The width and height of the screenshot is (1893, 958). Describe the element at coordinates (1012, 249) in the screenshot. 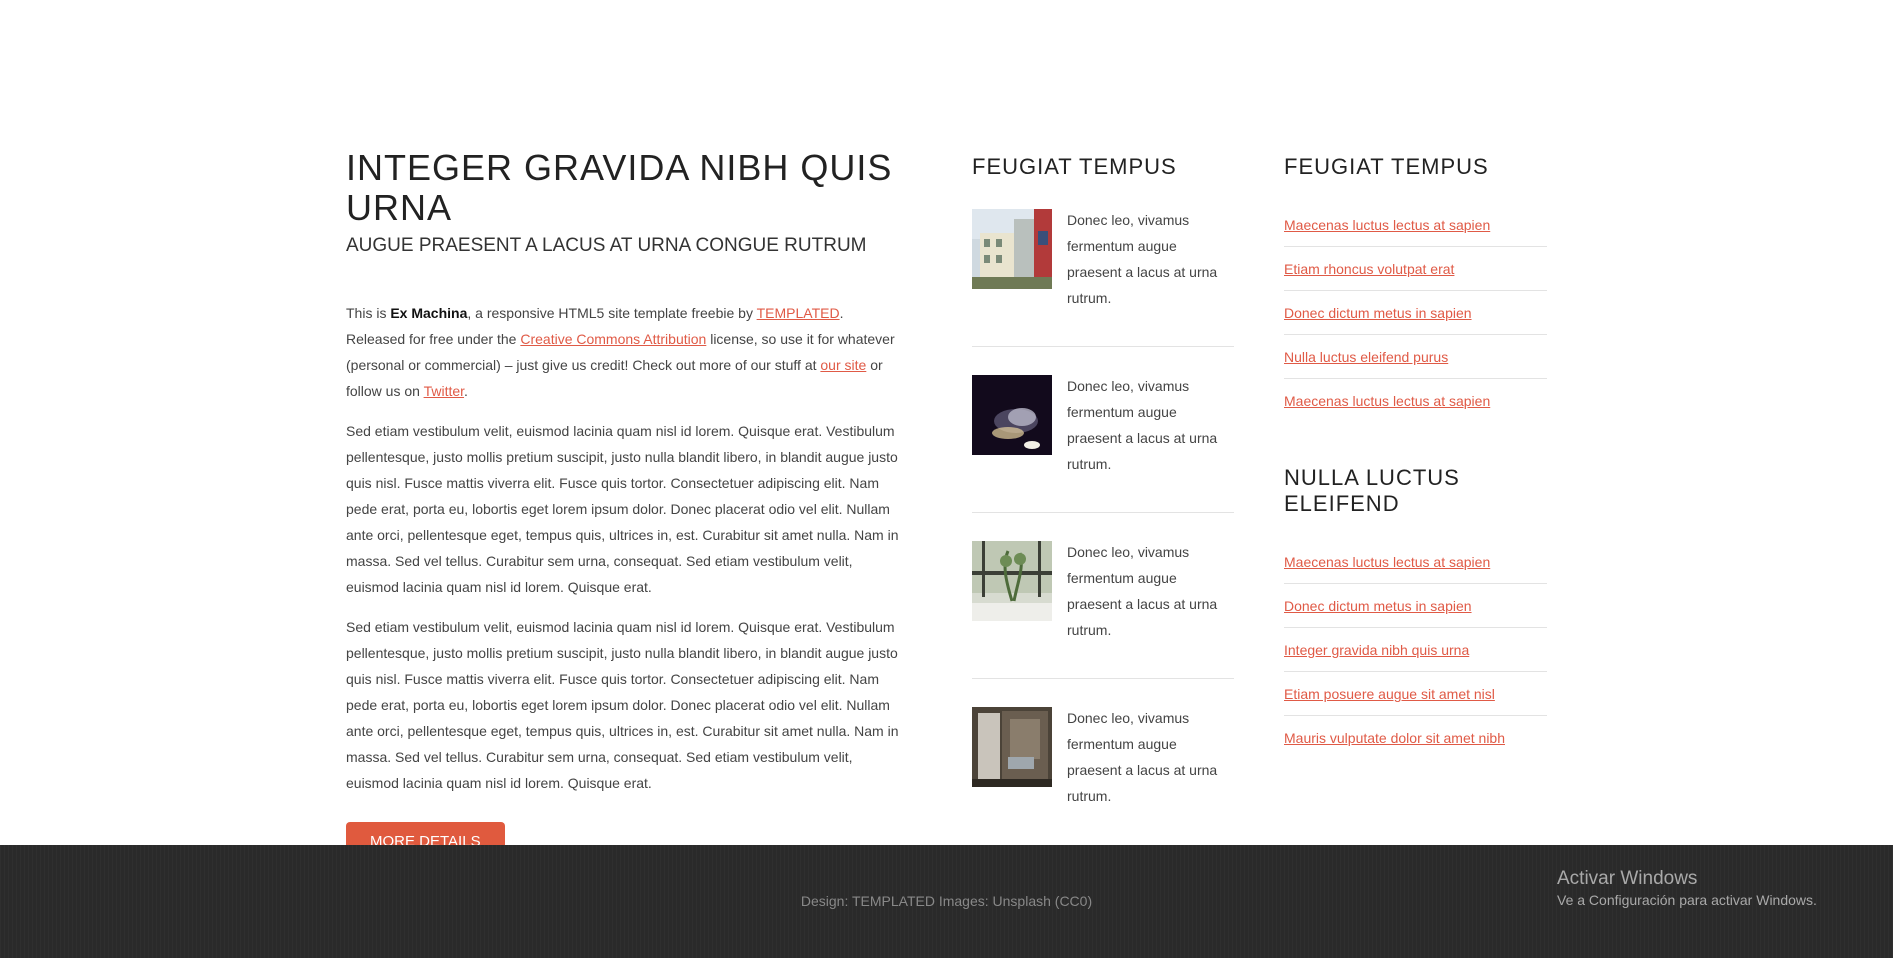

I see `building-thumbnail` at that location.